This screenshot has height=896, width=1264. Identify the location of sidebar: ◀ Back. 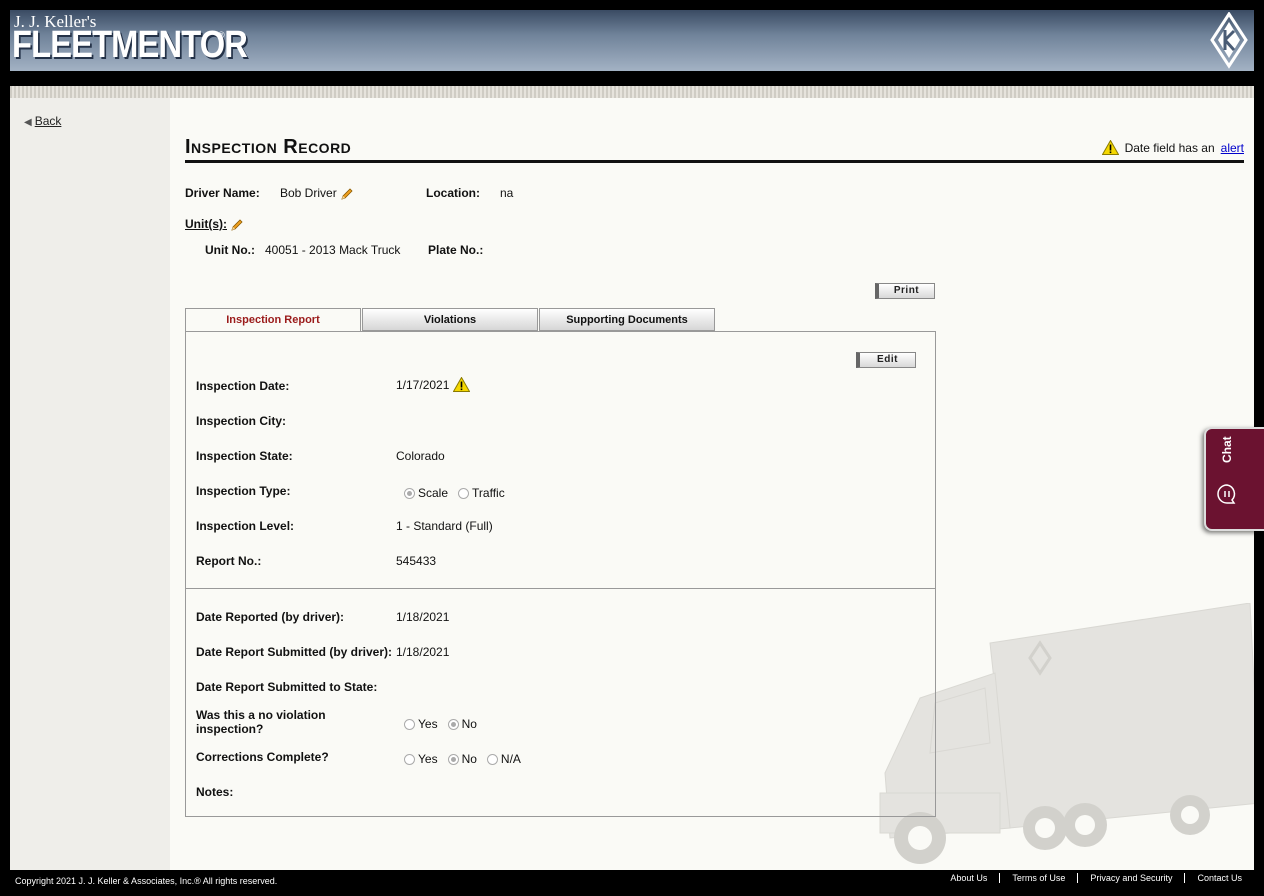
(90, 484).